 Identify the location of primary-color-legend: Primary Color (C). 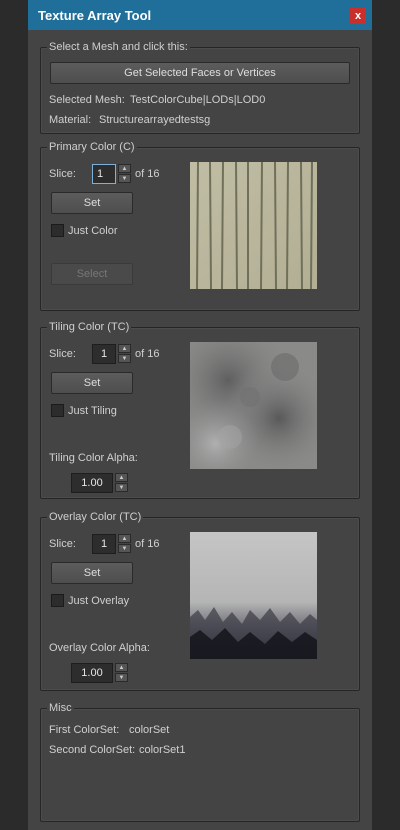
(92, 147).